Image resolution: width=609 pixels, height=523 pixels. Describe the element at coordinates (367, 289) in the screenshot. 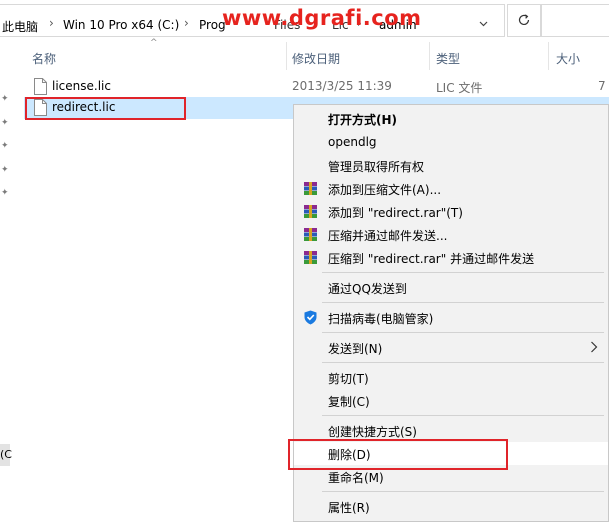

I see `menu-item-label: 通过QQ发送到` at that location.